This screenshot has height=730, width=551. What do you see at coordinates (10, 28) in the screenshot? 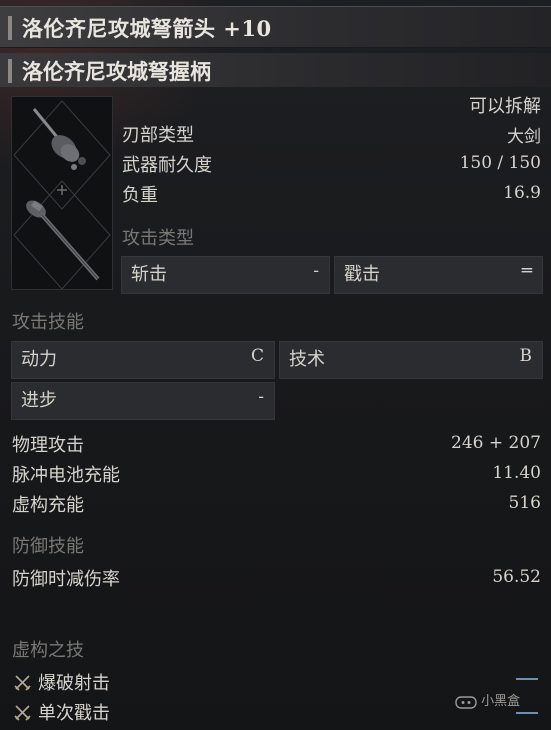
I see `title-accent-bar` at bounding box center [10, 28].